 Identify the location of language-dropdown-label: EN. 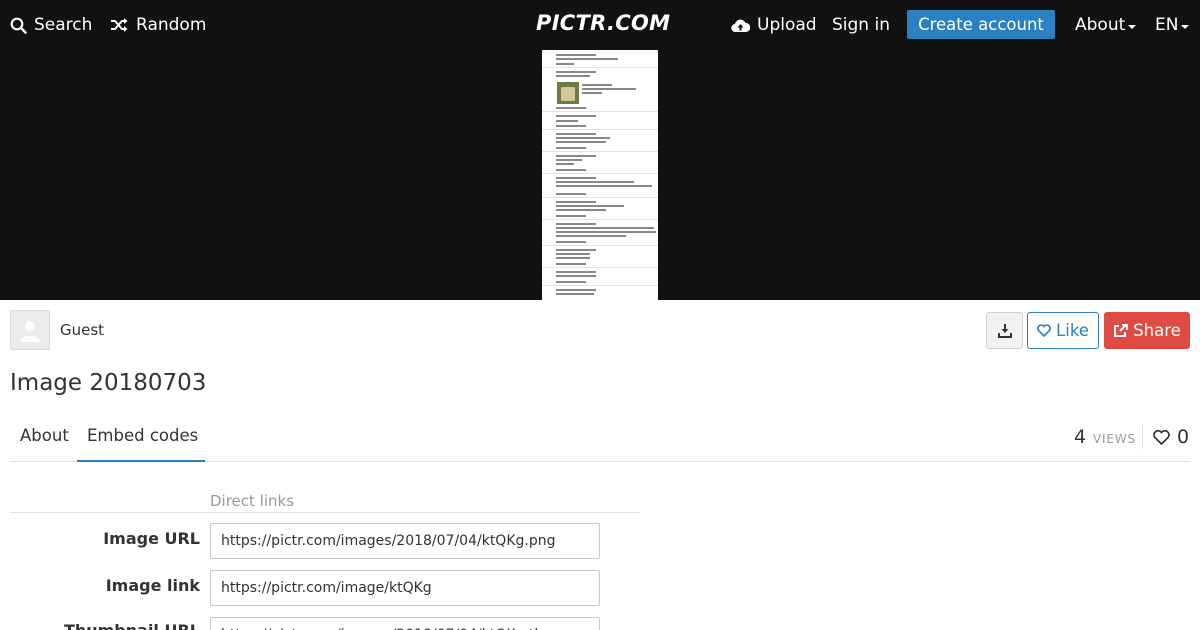
(1167, 25).